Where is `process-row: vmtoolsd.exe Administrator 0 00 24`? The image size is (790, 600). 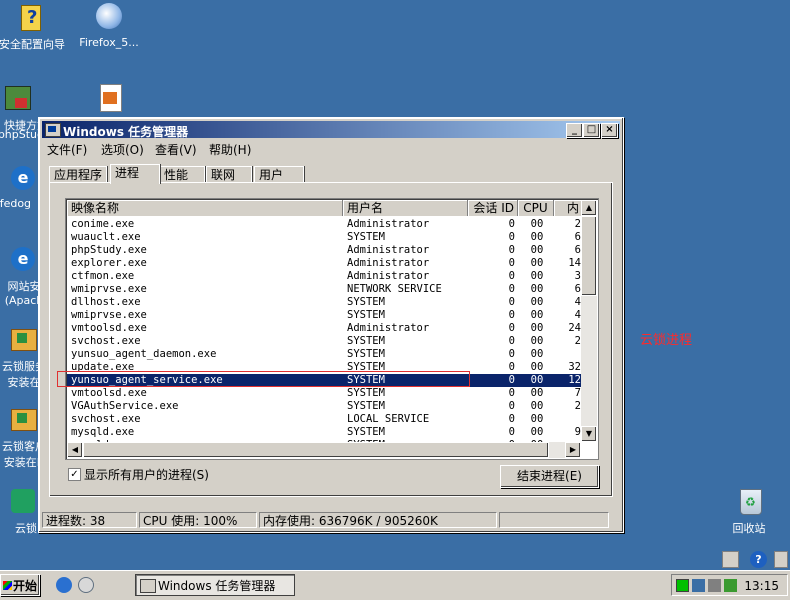 process-row: vmtoolsd.exe Administrator 0 00 24 is located at coordinates (324, 328).